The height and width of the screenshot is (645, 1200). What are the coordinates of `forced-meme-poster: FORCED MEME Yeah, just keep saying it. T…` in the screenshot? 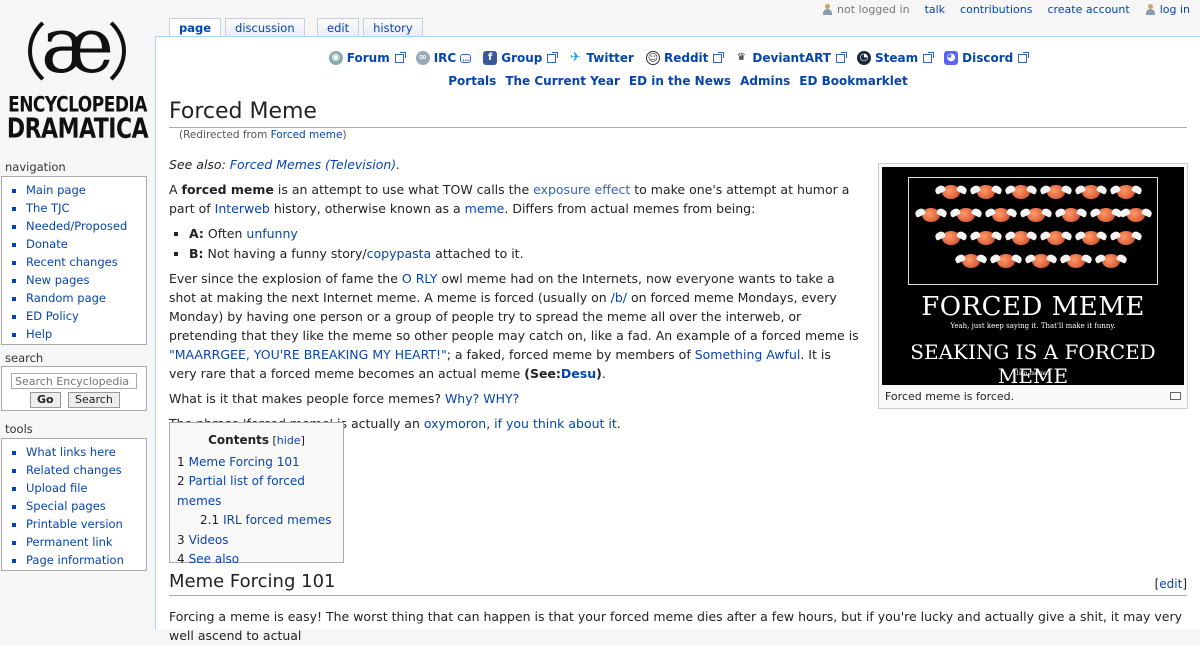 It's located at (1033, 276).